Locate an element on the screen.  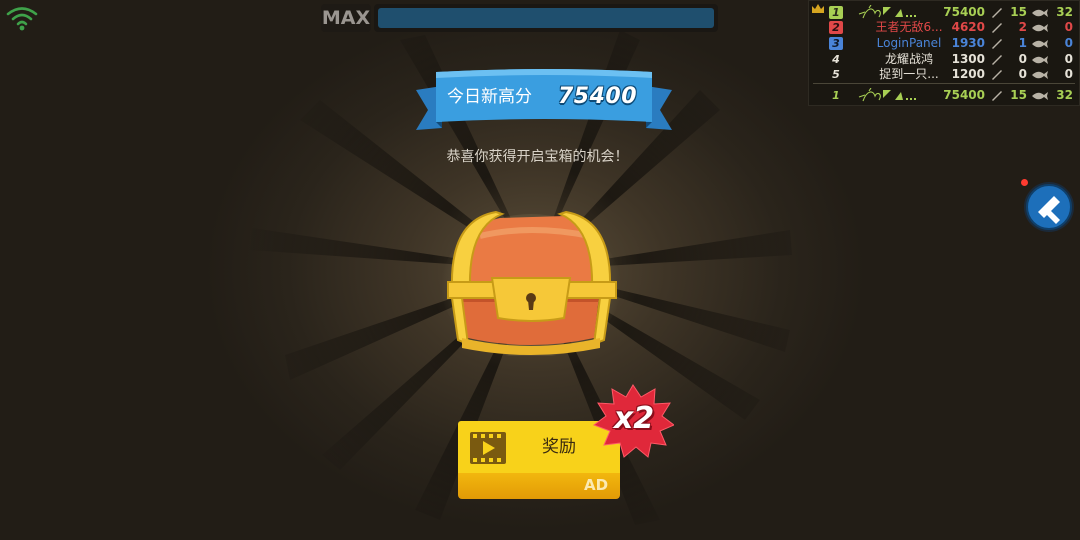
high-score-value: 75400 is located at coordinates (598, 96).